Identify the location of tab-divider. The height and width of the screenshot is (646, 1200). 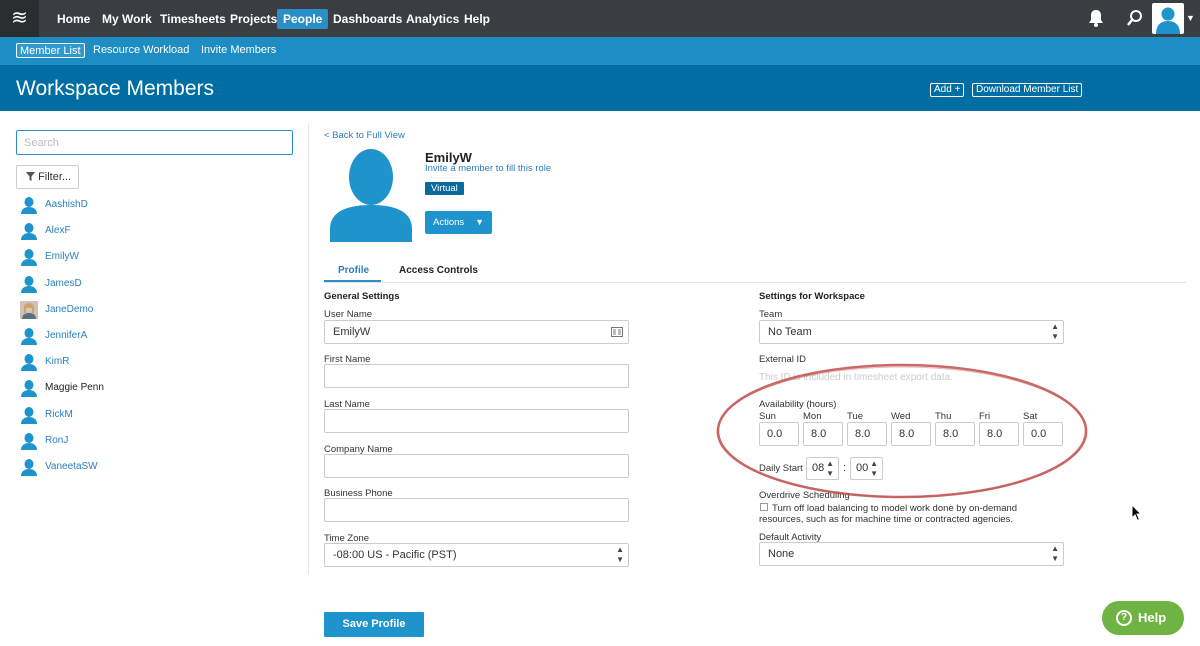
(755, 282).